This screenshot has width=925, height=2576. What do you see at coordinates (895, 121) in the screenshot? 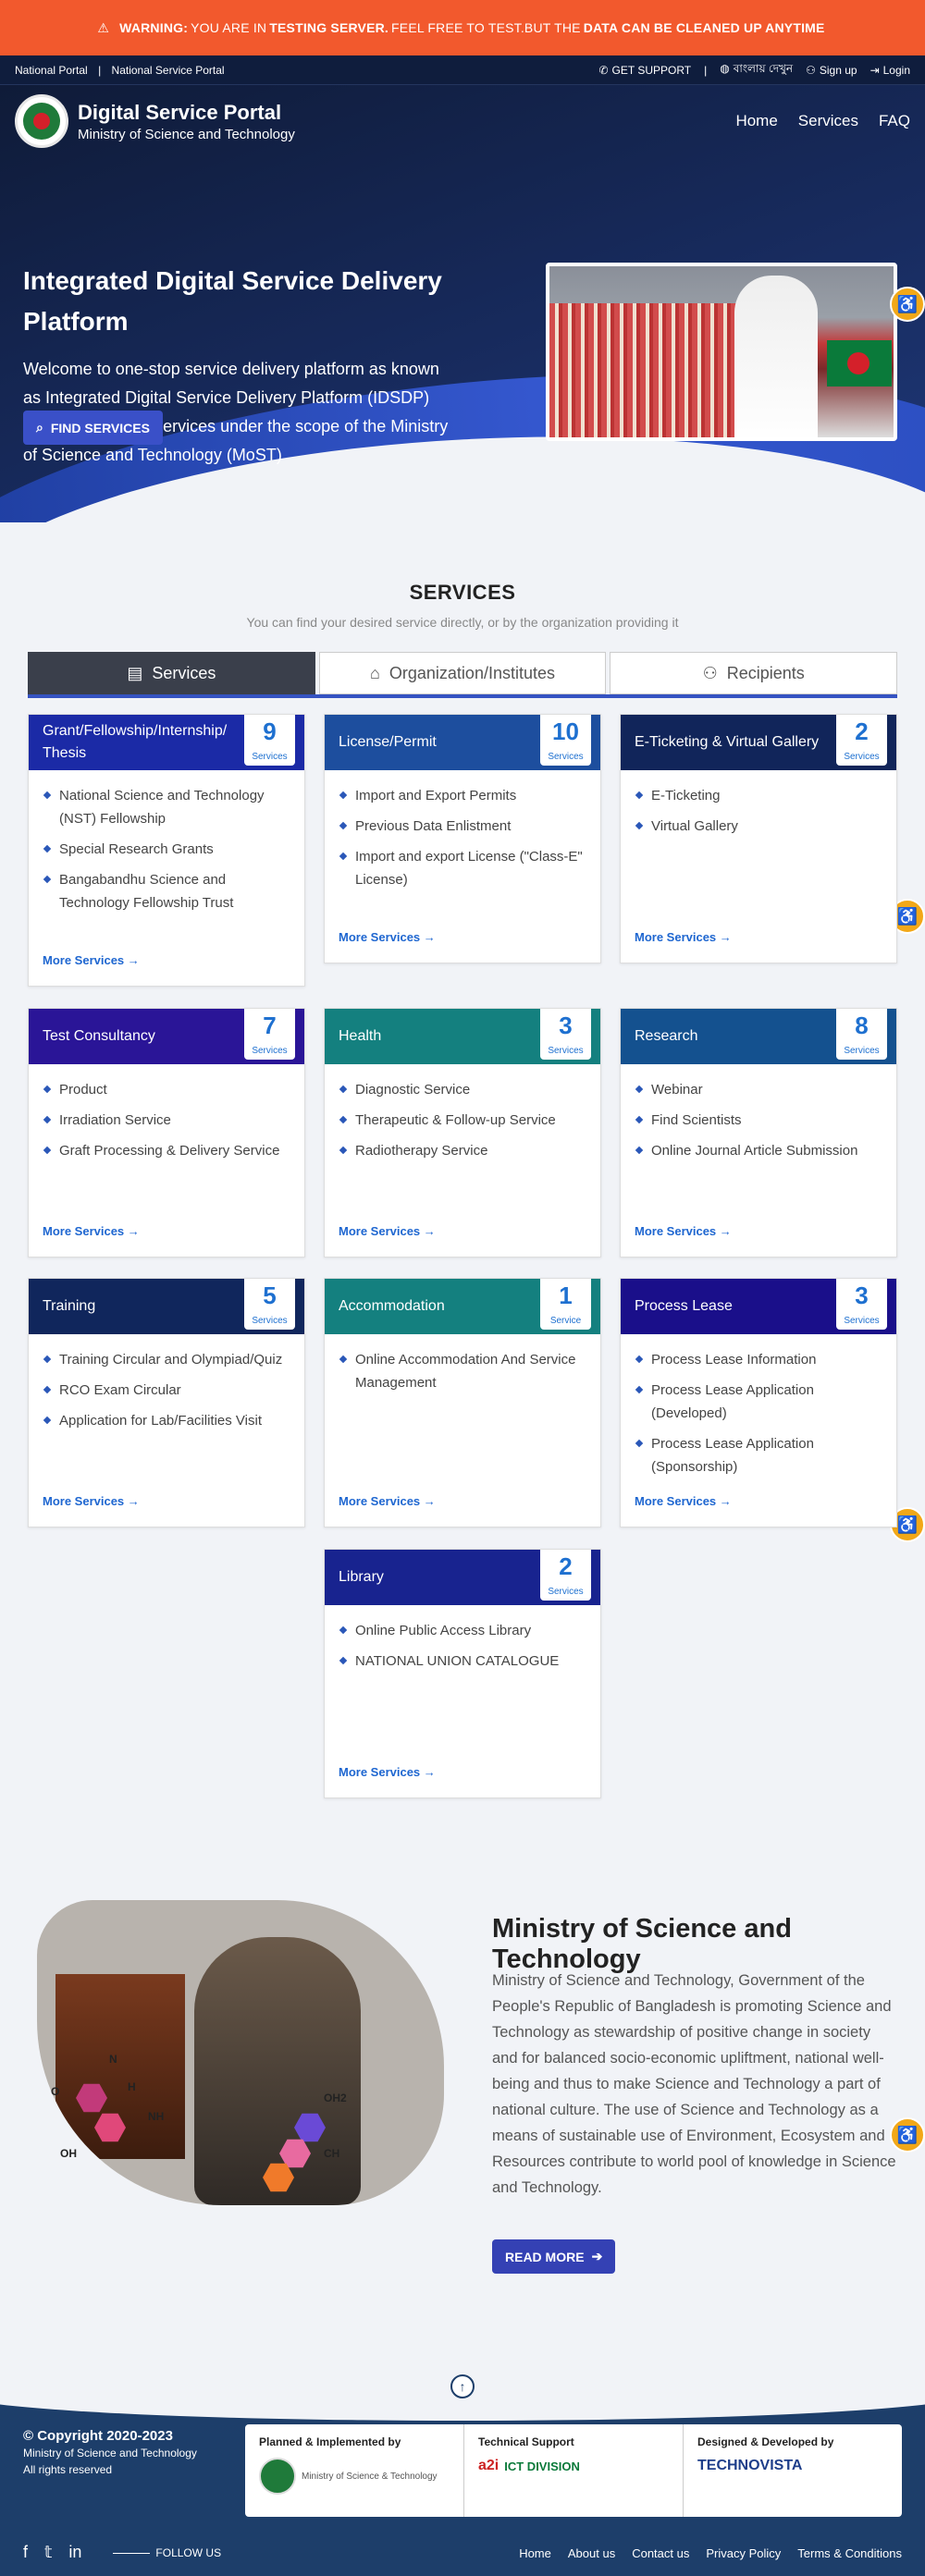
I see `nav-faq: FAQ` at bounding box center [895, 121].